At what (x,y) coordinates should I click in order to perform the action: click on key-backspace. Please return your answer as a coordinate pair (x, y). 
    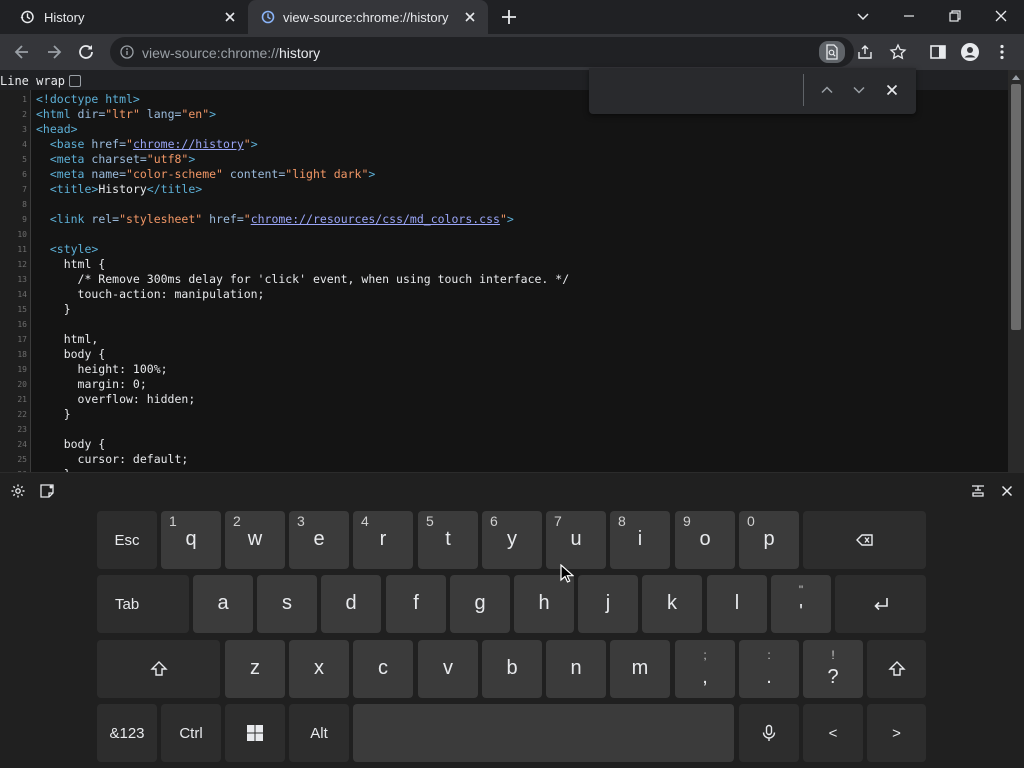
    Looking at the image, I should click on (864, 540).